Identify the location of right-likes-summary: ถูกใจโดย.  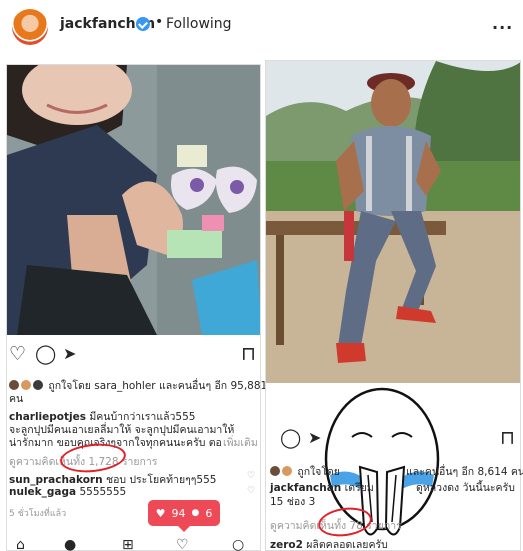
(305, 471).